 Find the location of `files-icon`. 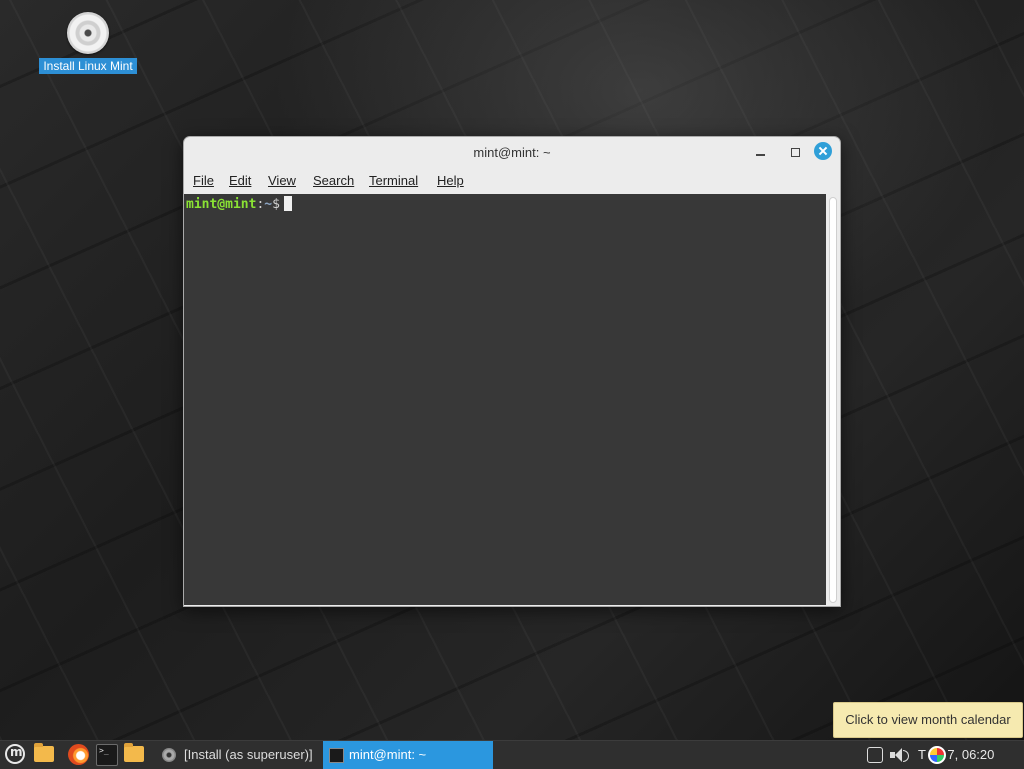

files-icon is located at coordinates (134, 752).